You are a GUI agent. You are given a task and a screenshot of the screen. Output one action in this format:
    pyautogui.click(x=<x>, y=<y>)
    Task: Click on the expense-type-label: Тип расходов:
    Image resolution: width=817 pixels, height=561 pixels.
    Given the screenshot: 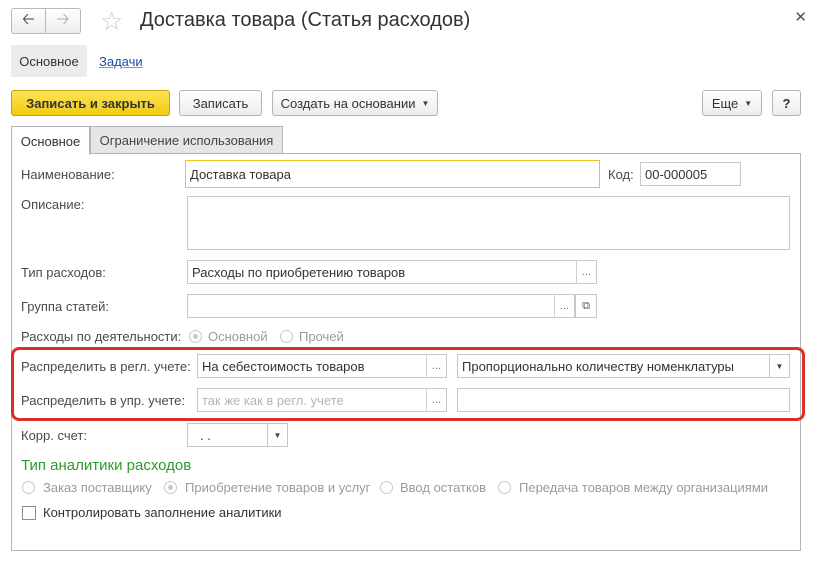 What is the action you would take?
    pyautogui.click(x=63, y=272)
    